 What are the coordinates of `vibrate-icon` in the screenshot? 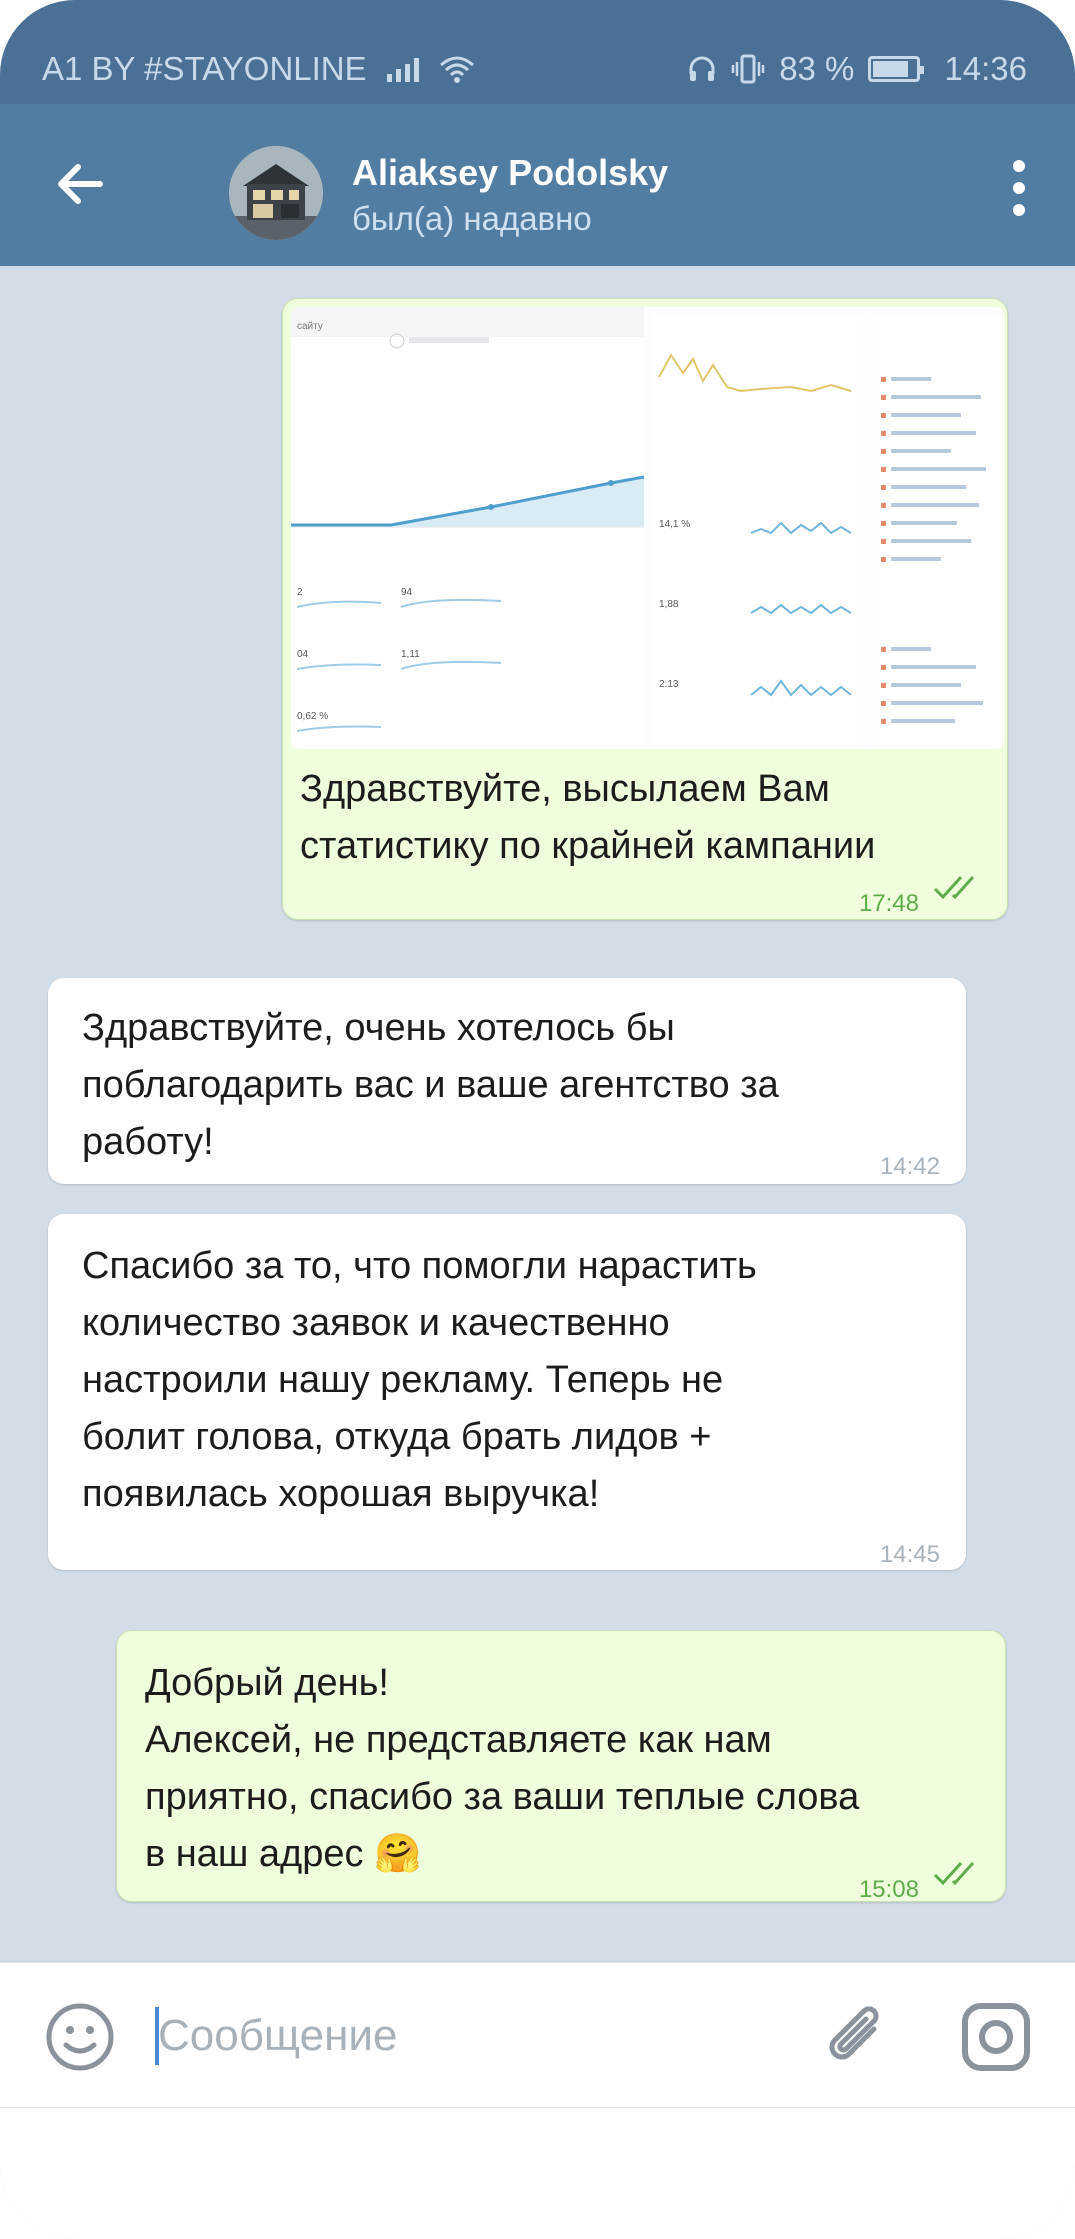 It's located at (748, 69).